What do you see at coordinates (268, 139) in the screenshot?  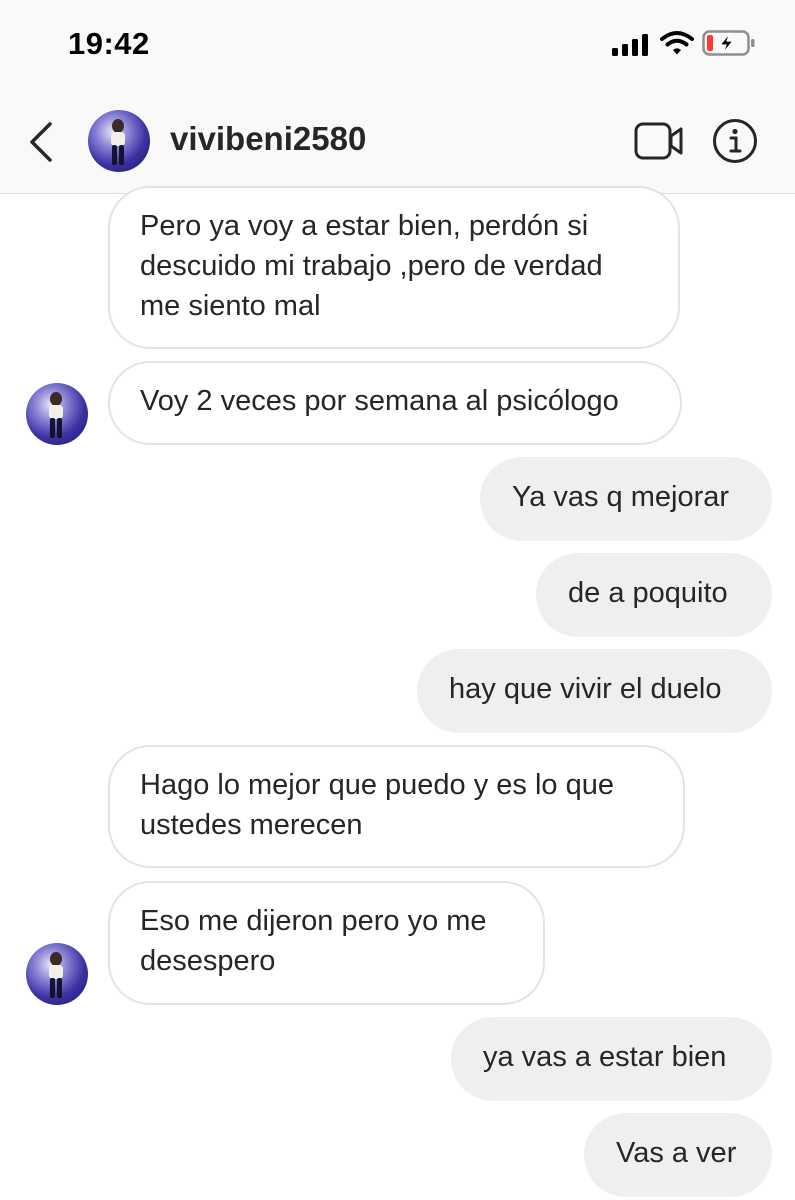 I see `chat-username: vivibeni2580` at bounding box center [268, 139].